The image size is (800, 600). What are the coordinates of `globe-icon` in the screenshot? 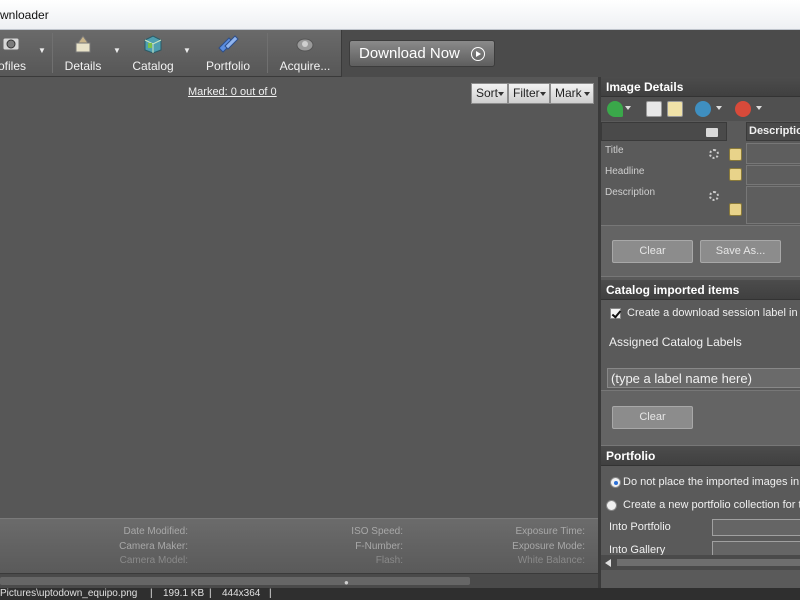 It's located at (703, 109).